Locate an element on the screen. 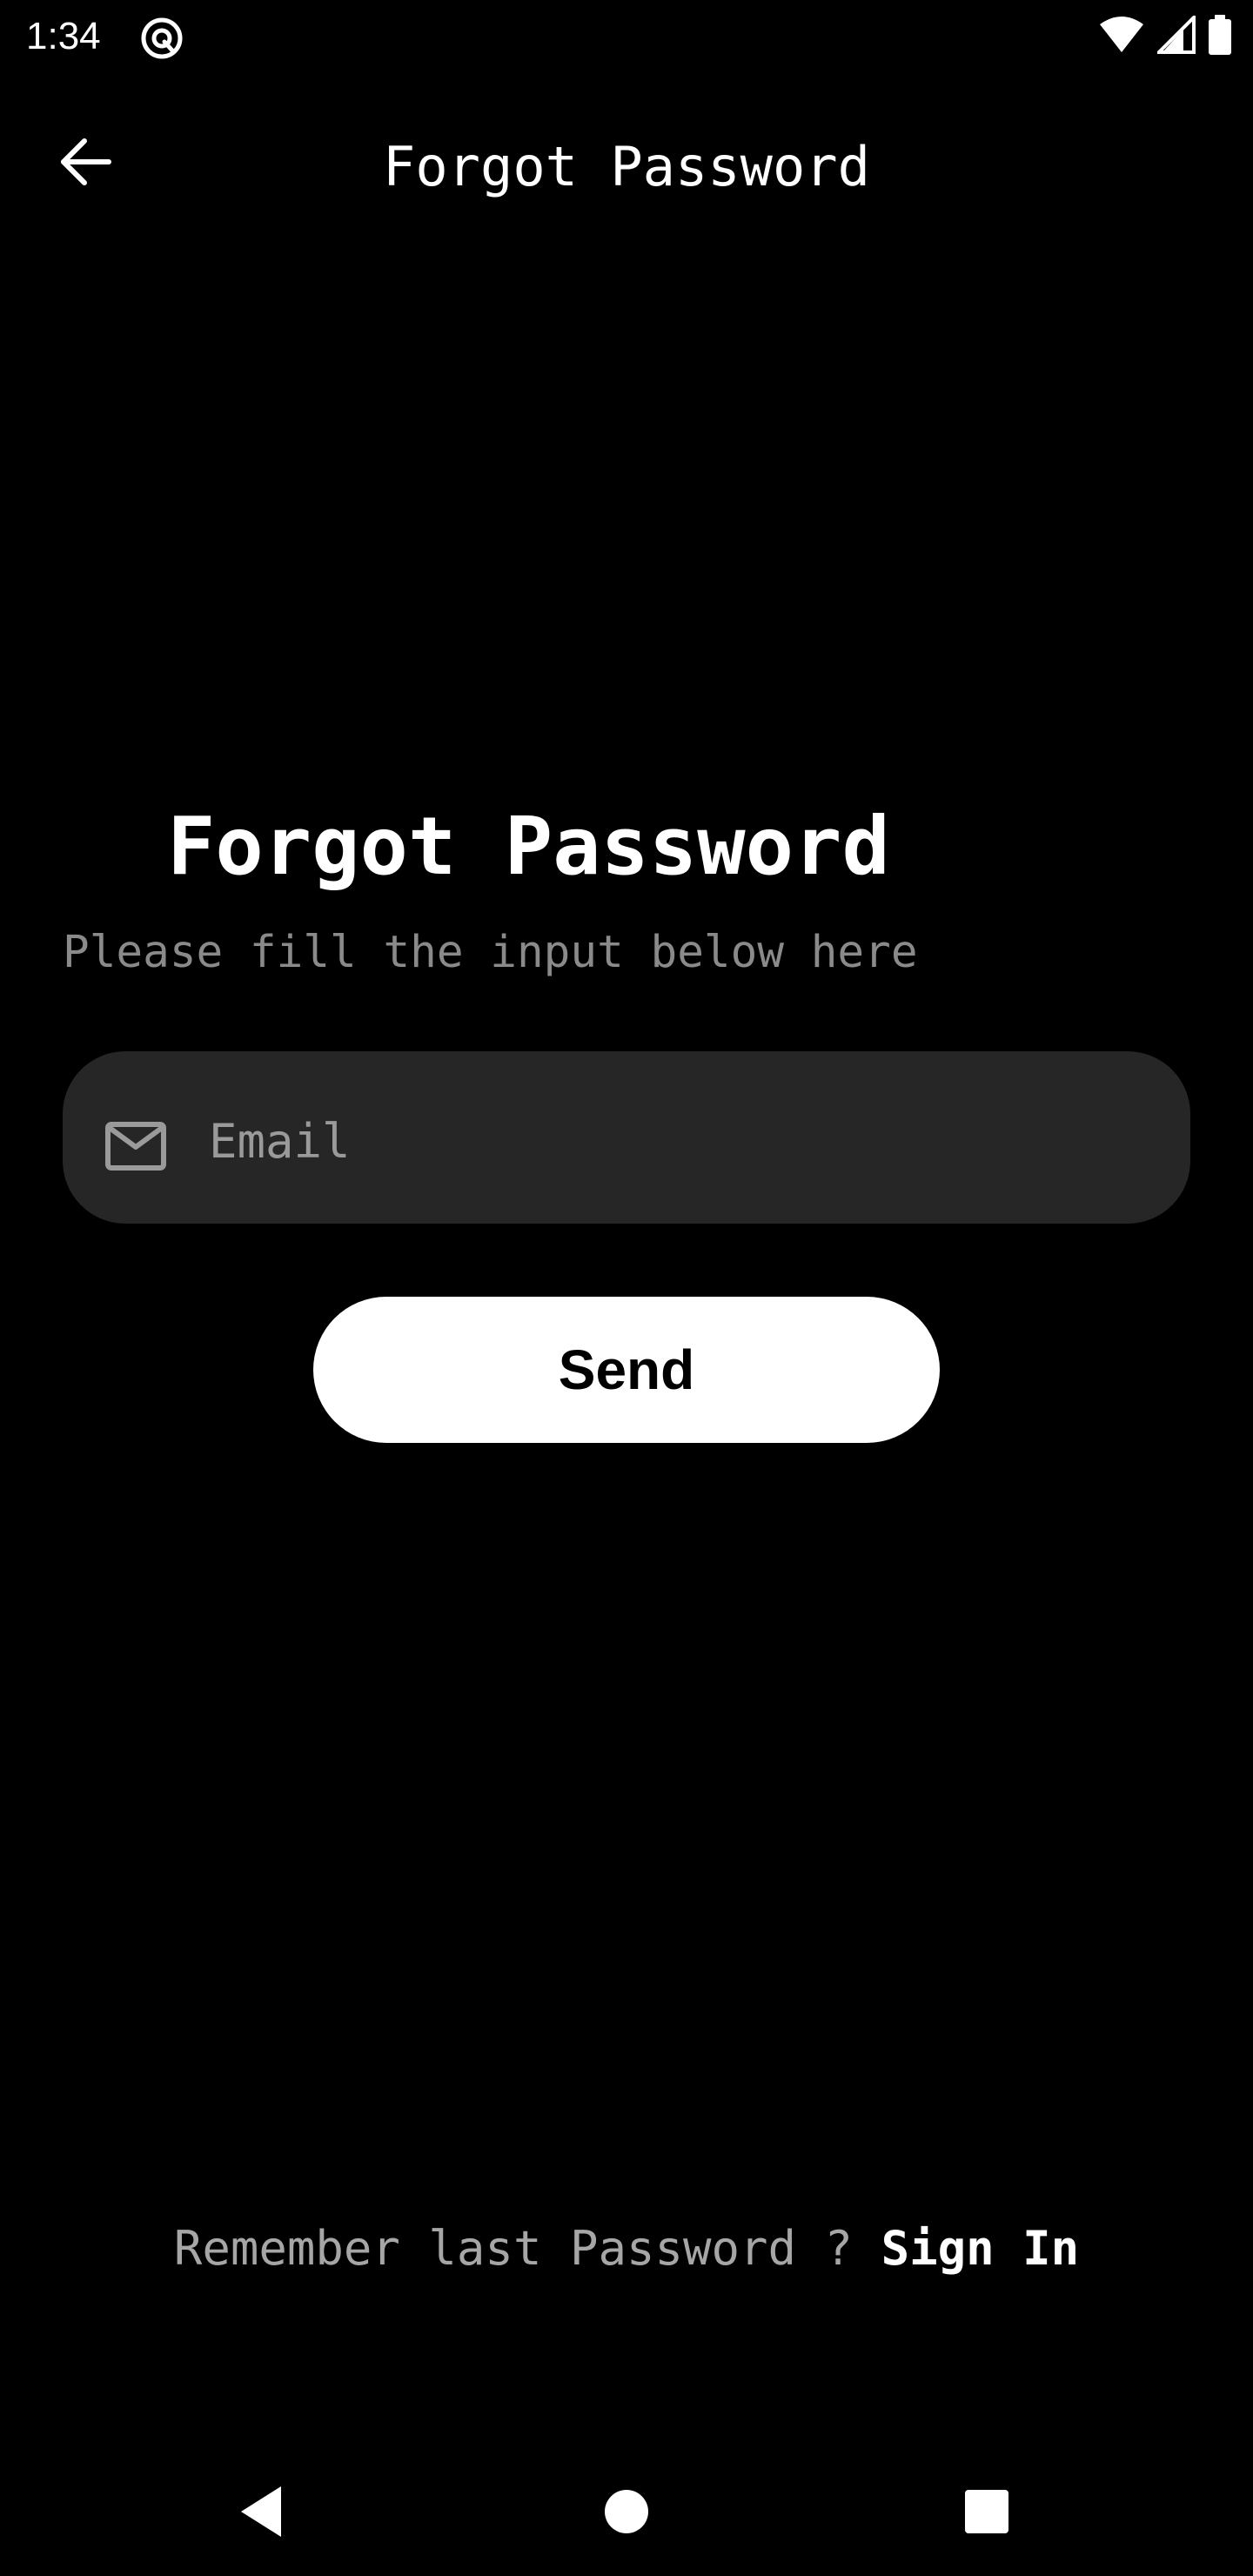 This screenshot has height=2576, width=1253. sign-in-prompt: Remember last Password ? Sign In is located at coordinates (626, 2249).